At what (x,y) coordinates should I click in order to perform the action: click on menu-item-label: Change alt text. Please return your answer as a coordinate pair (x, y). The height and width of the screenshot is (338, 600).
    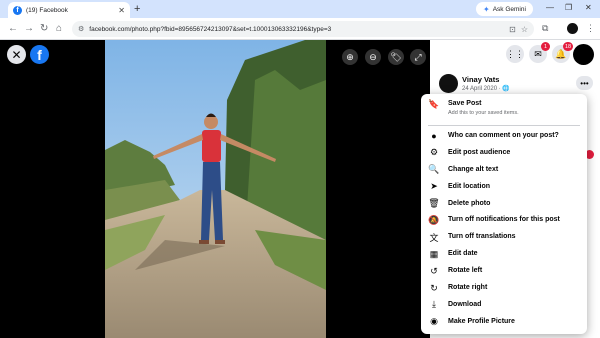
    Looking at the image, I should click on (473, 169).